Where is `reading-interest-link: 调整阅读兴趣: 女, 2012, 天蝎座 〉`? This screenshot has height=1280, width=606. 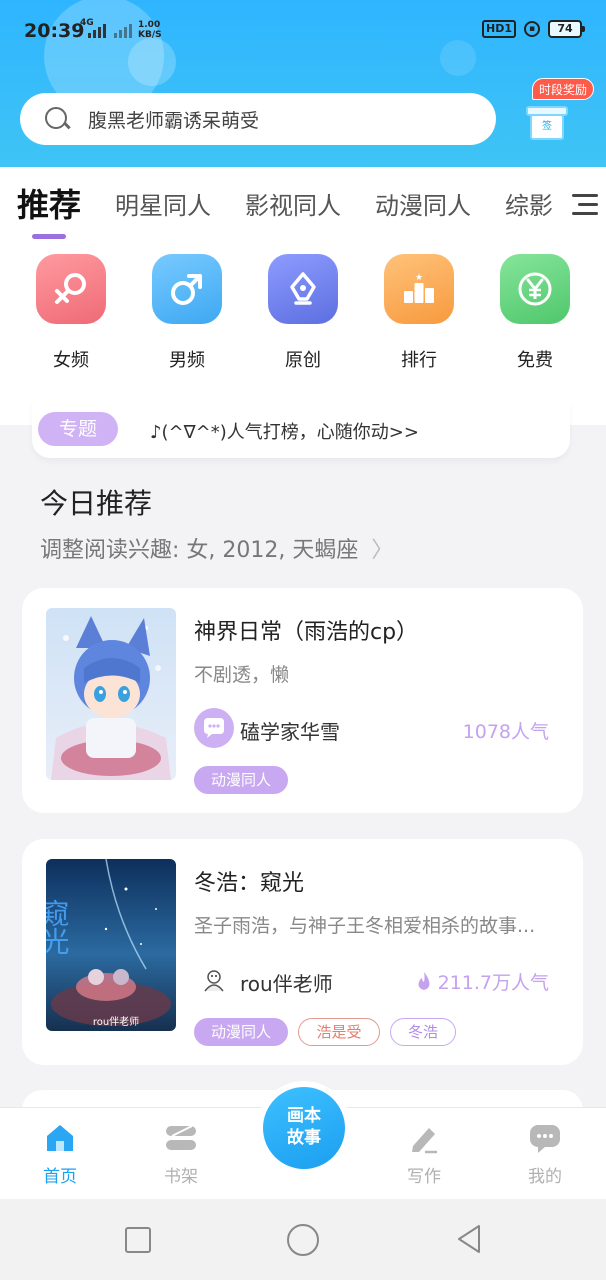
reading-interest-link: 调整阅读兴趣: 女, 2012, 天蝎座 〉 is located at coordinates (216, 548).